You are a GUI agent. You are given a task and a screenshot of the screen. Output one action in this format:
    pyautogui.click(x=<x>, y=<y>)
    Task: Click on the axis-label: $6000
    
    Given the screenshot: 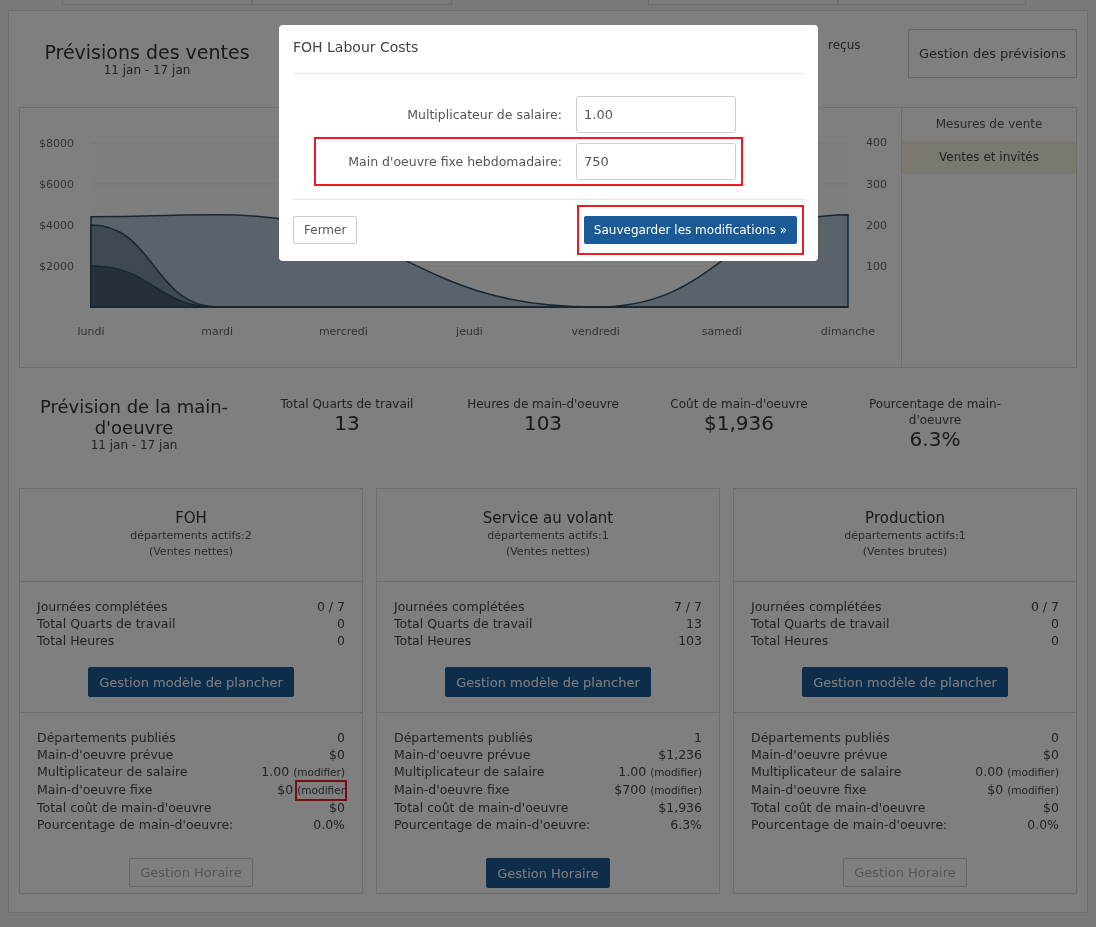 What is the action you would take?
    pyautogui.click(x=56, y=184)
    